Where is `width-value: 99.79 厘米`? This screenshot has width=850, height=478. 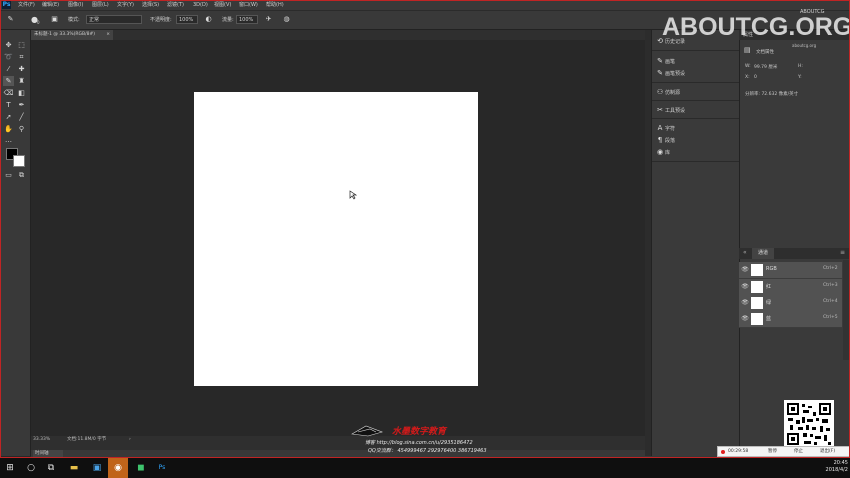 width-value: 99.79 厘米 is located at coordinates (765, 67).